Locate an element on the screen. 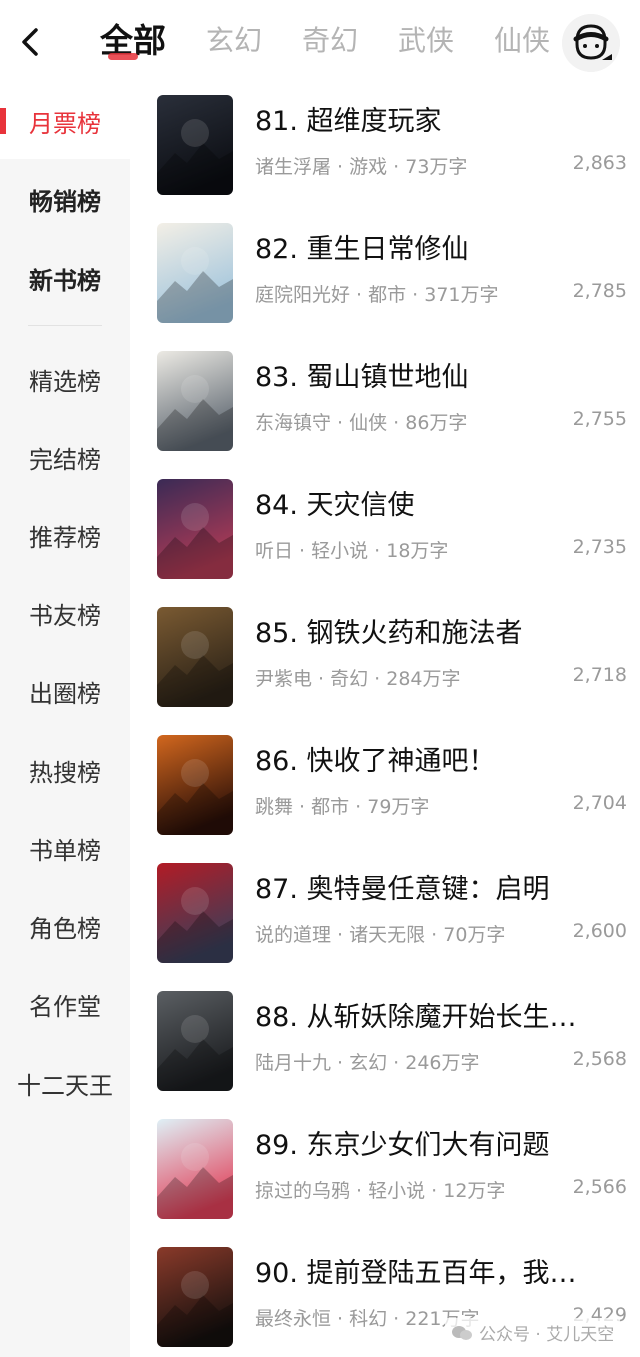 The image size is (640, 1357). book-meta: 东海镇守 · 仙侠 · 86万字 is located at coordinates (361, 423).